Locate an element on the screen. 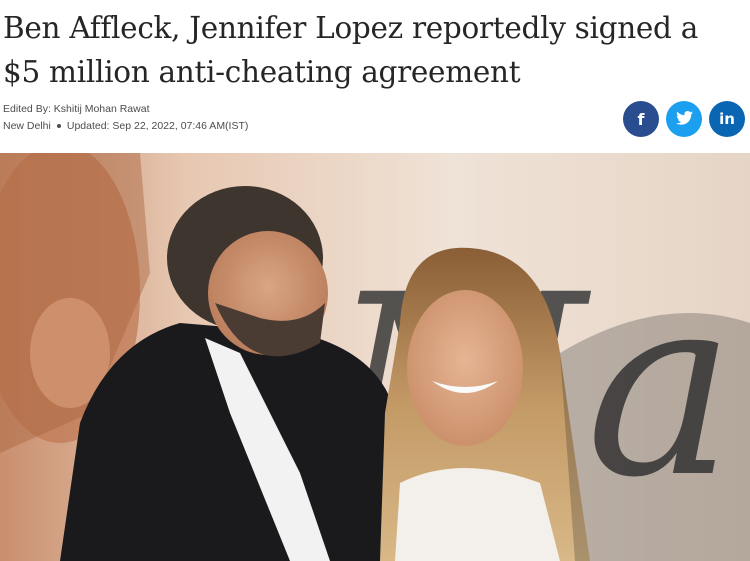 Image resolution: width=750 pixels, height=561 pixels. article-location: New Delhi is located at coordinates (27, 126).